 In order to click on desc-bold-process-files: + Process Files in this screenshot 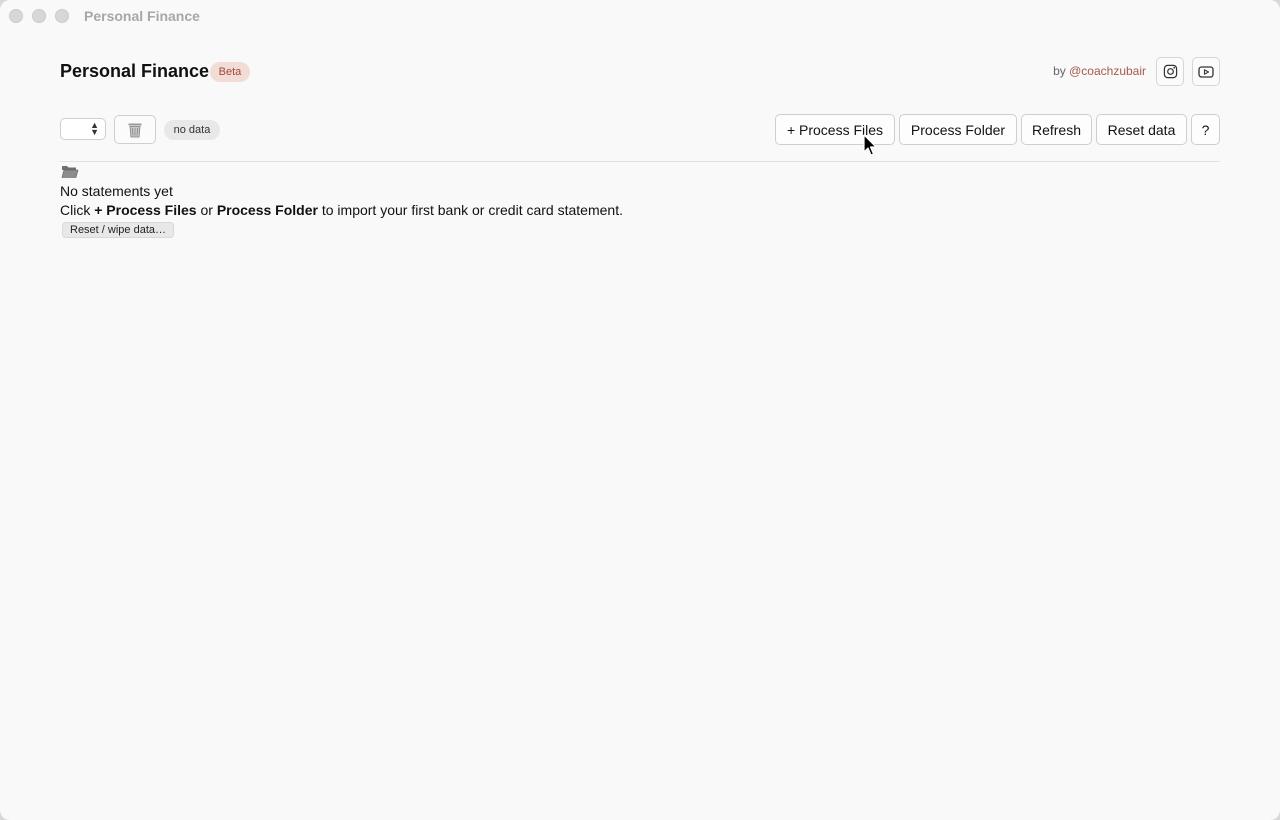, I will do `click(145, 210)`.